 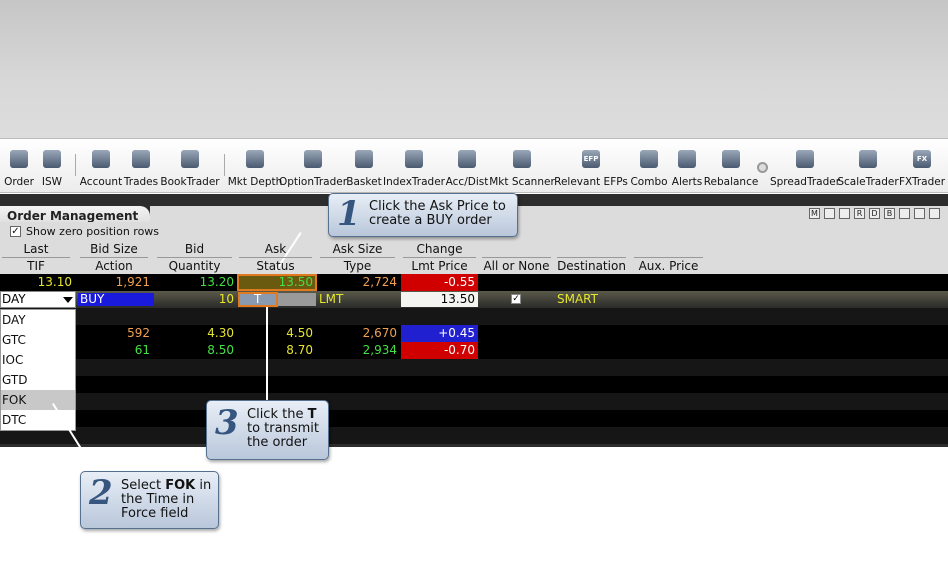 What do you see at coordinates (357, 282) in the screenshot?
I see `ask-size-cell: 2,724` at bounding box center [357, 282].